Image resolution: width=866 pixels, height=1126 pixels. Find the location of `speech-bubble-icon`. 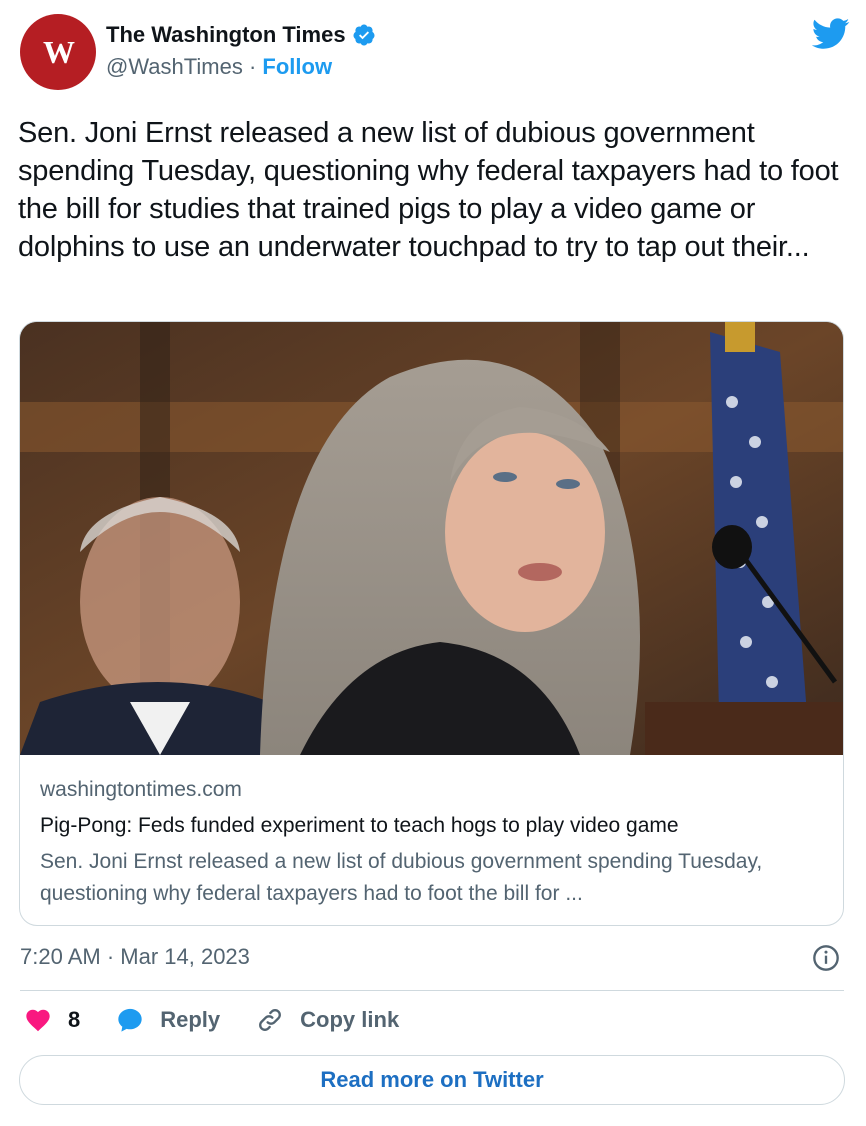

speech-bubble-icon is located at coordinates (130, 1020).